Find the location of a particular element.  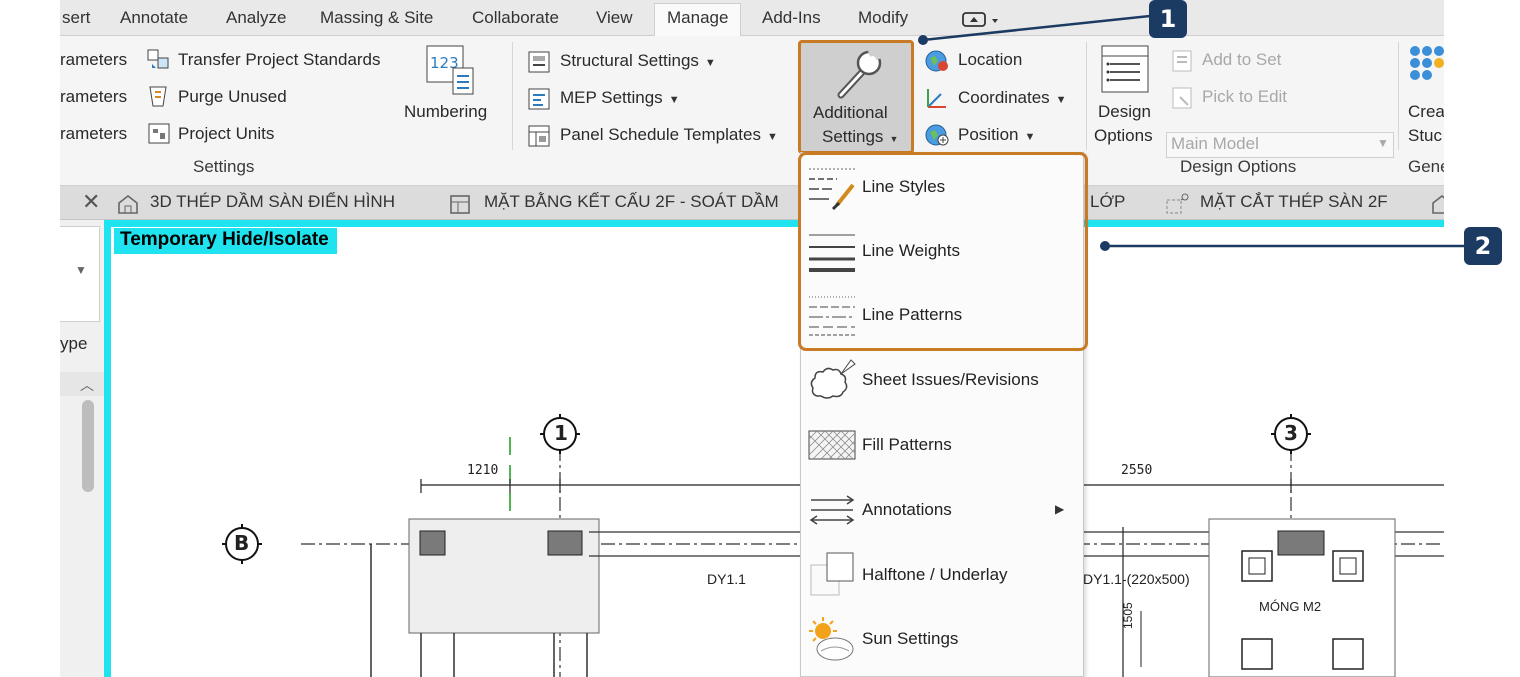

annotations-icon is located at coordinates (832, 510).